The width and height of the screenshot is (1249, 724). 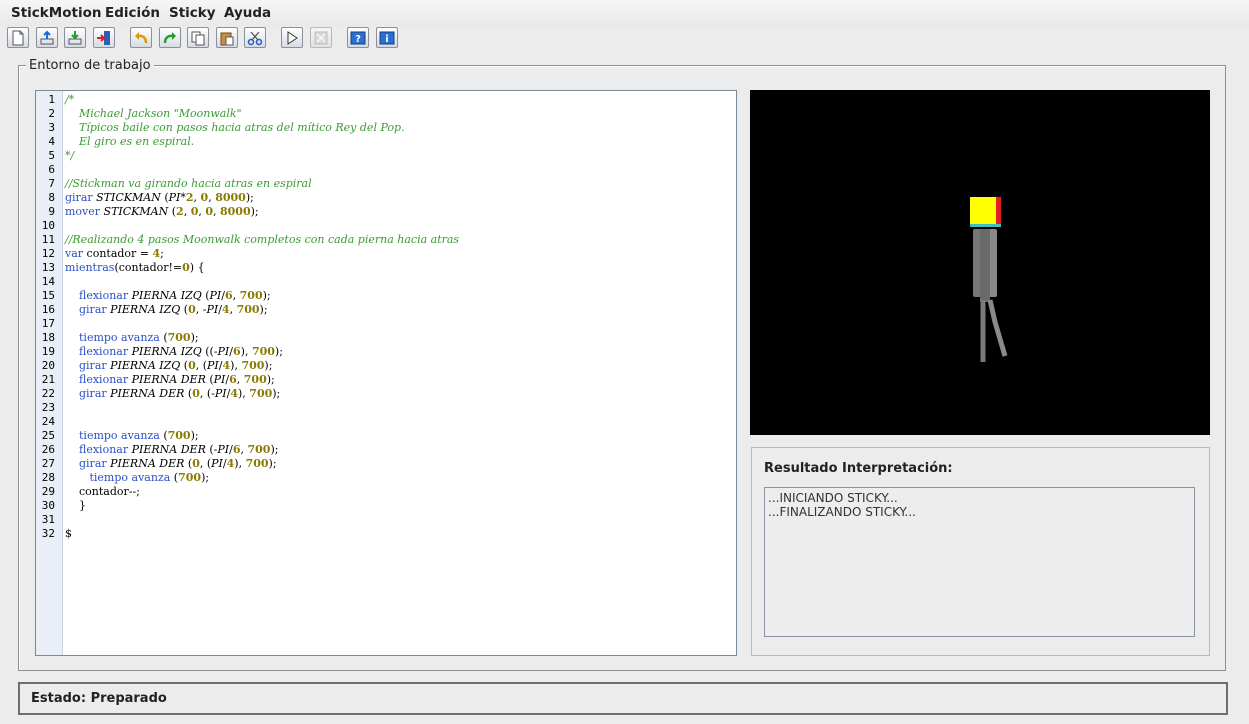 What do you see at coordinates (84, 211) in the screenshot?
I see `code-token: mover` at bounding box center [84, 211].